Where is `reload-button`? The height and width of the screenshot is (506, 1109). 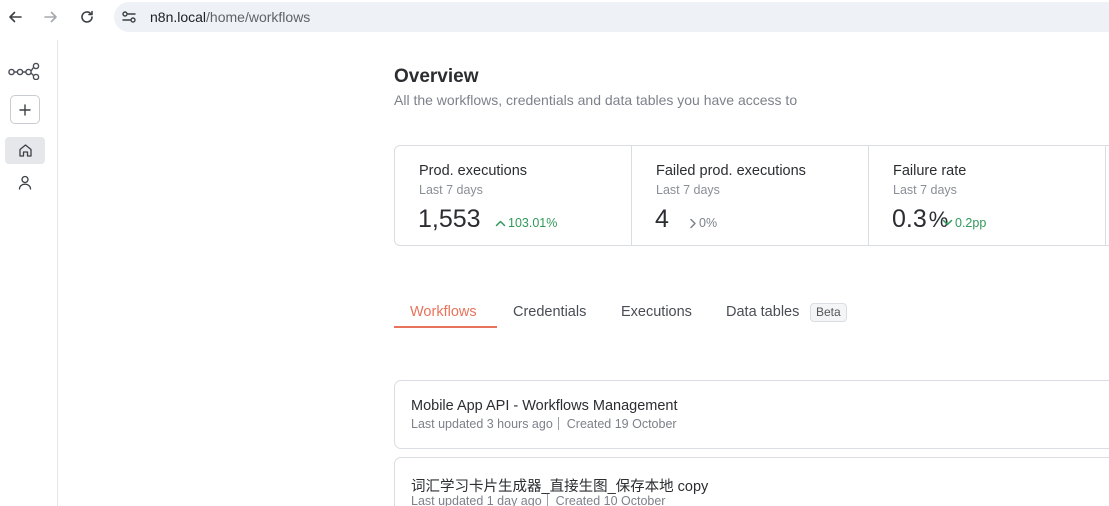 reload-button is located at coordinates (87, 17).